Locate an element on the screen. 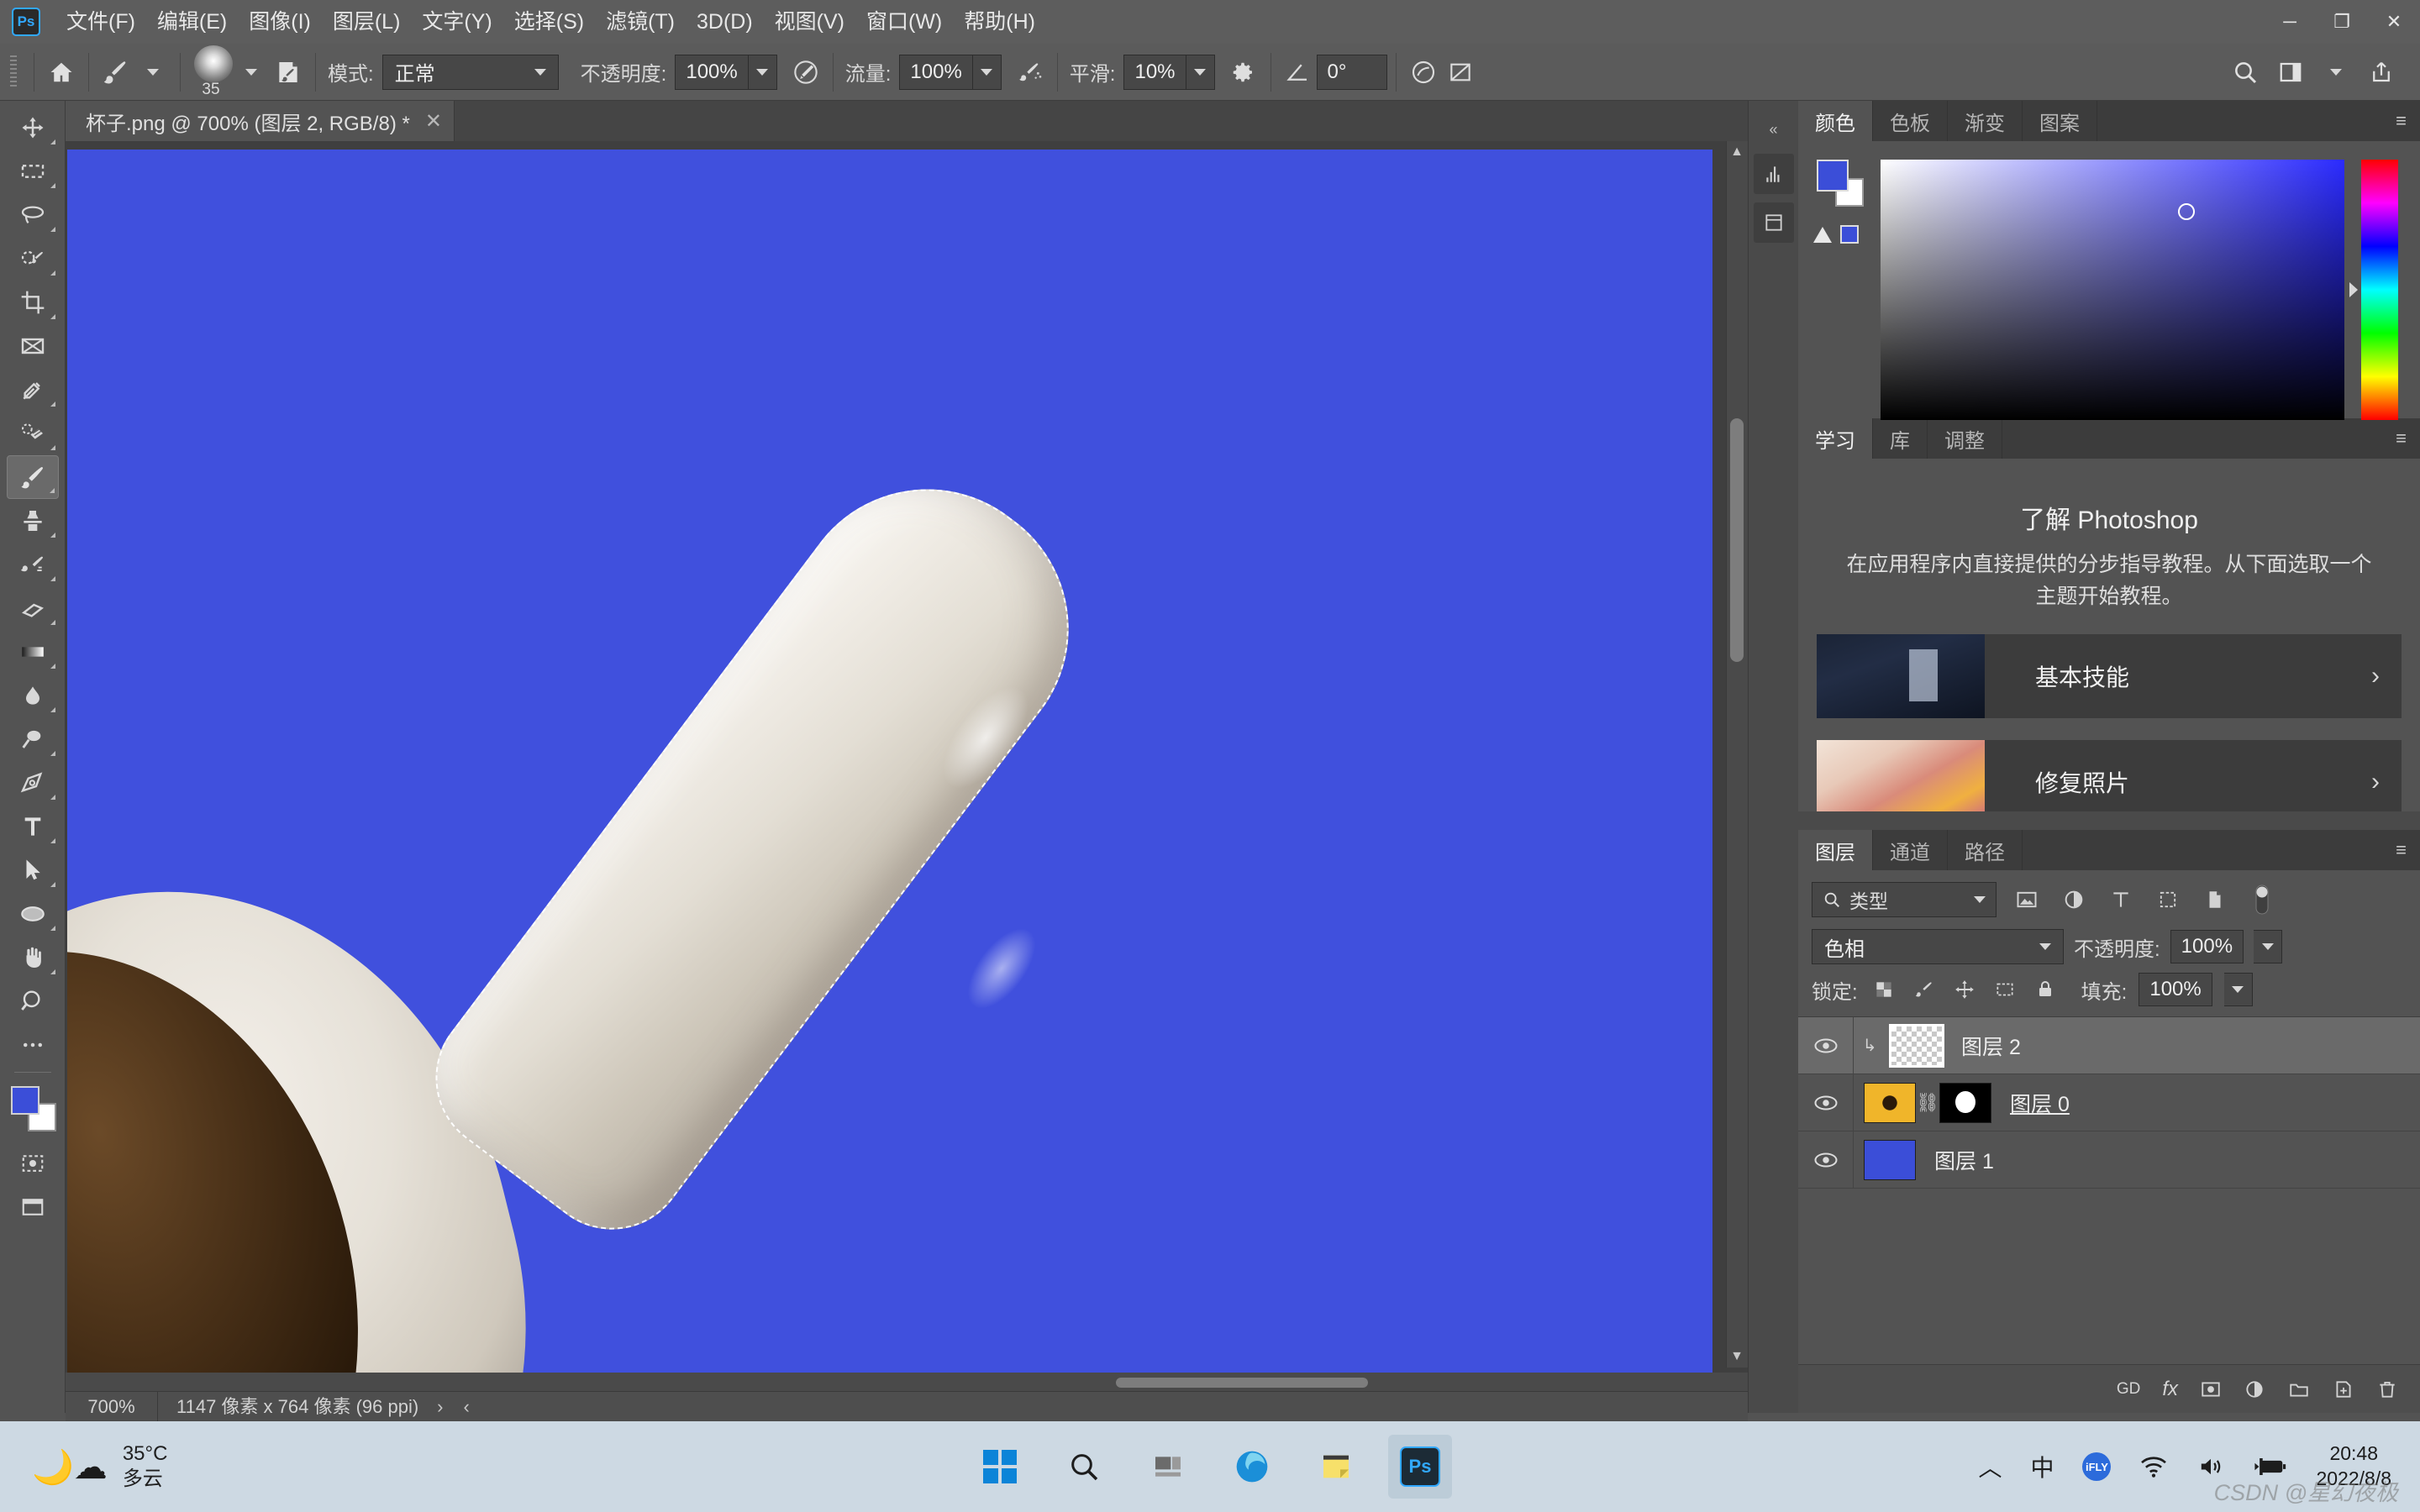 The image size is (2420, 1512). lock-all-icon is located at coordinates (2045, 989).